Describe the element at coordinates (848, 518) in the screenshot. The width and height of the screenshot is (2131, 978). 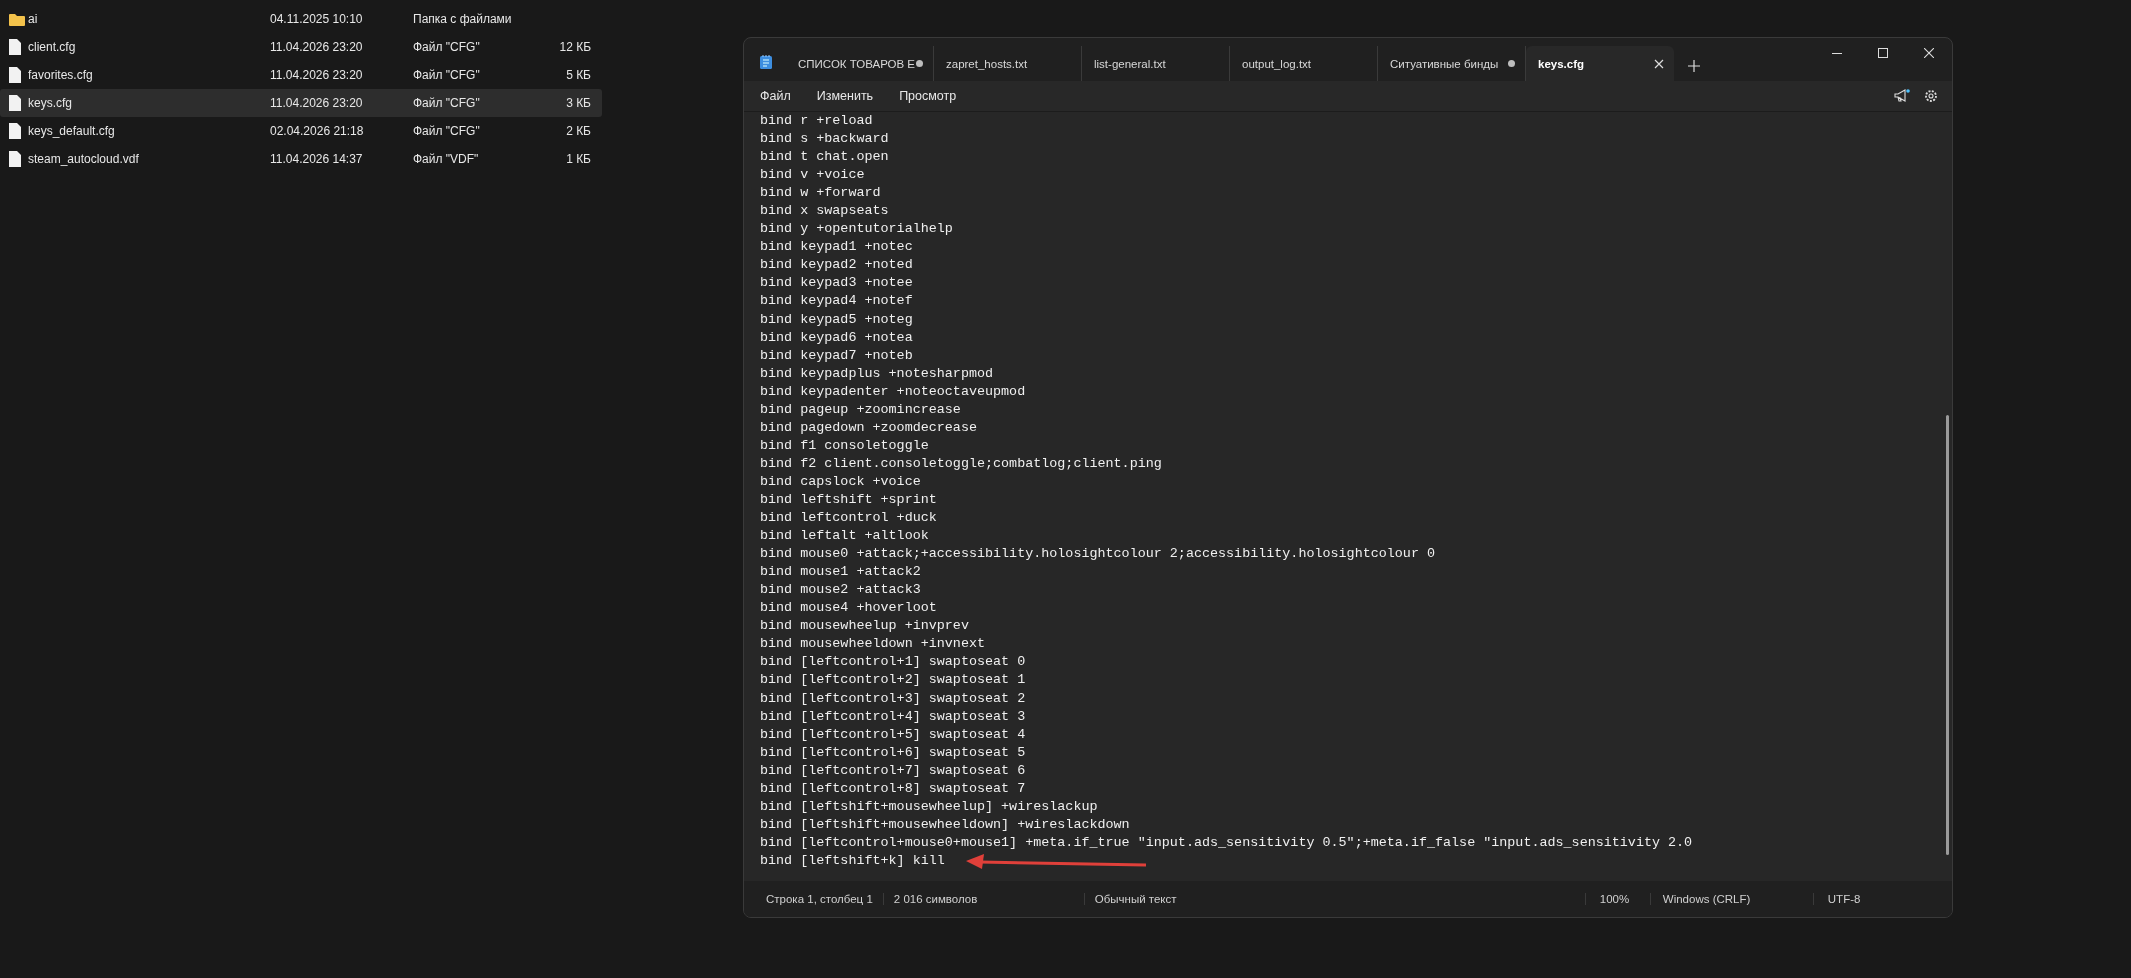
I see `code-line: bind leftcontrol +duck` at that location.